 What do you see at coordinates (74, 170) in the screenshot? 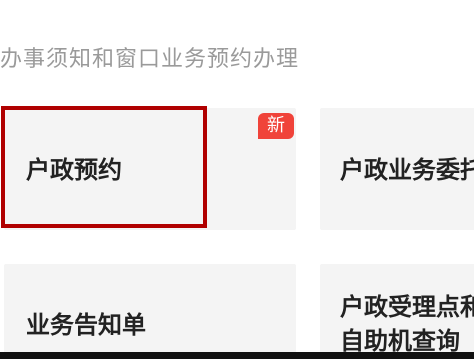
I see `card-label: 户政预约` at bounding box center [74, 170].